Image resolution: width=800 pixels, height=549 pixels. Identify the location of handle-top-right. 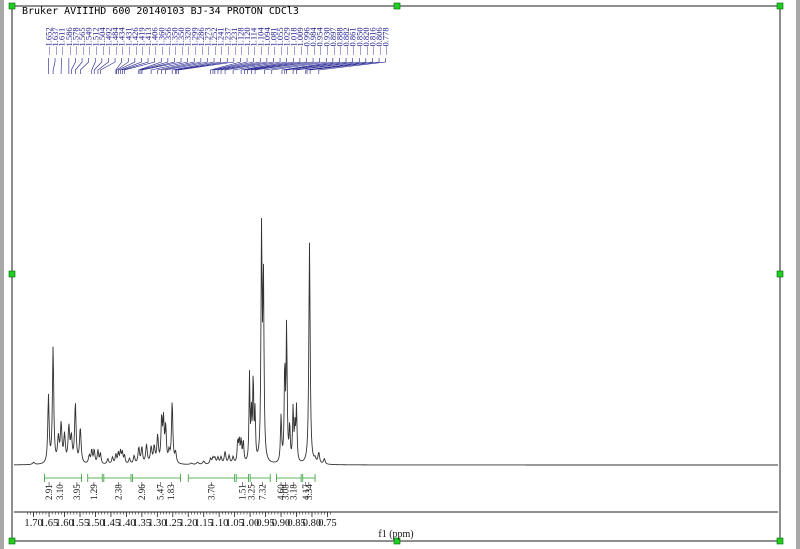
(780, 6).